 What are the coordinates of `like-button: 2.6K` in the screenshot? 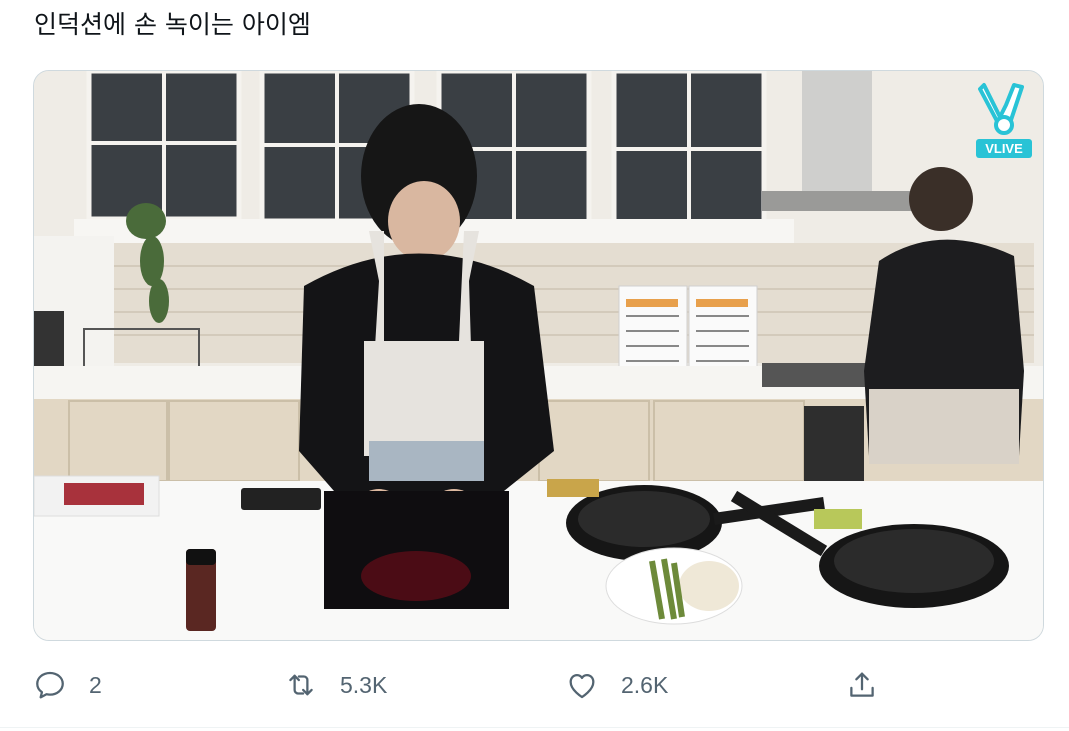 It's located at (616, 685).